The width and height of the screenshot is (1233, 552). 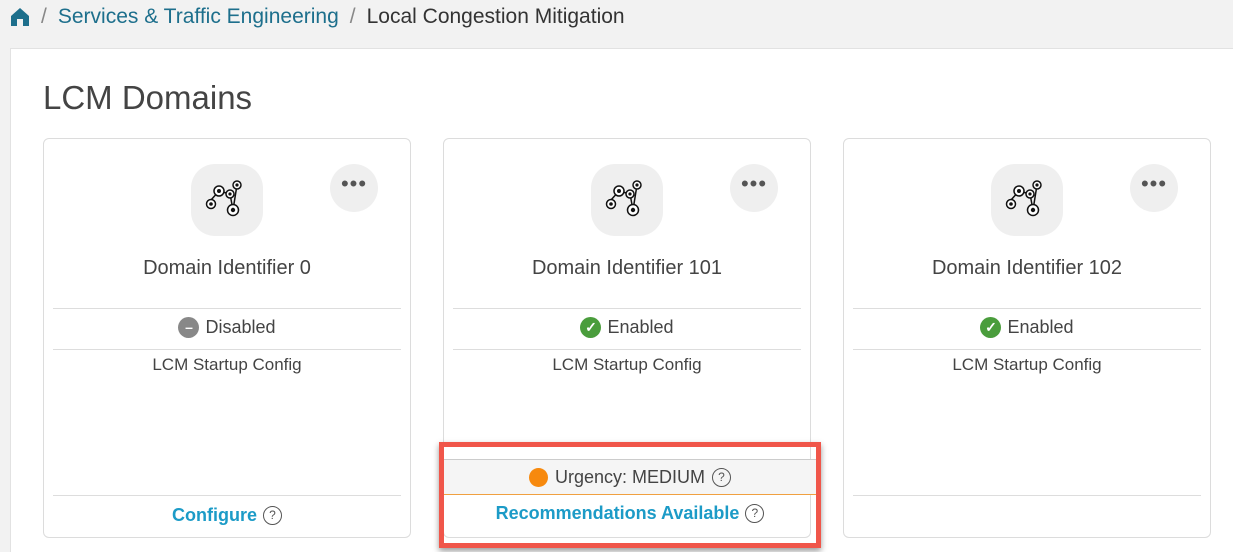 I want to click on domain-title: Domain Identifier 102, so click(x=1027, y=268).